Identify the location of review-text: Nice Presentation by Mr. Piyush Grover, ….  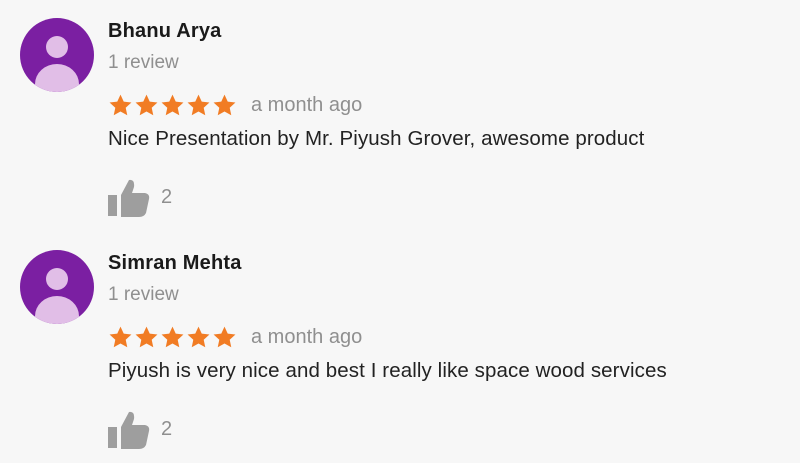
(376, 138).